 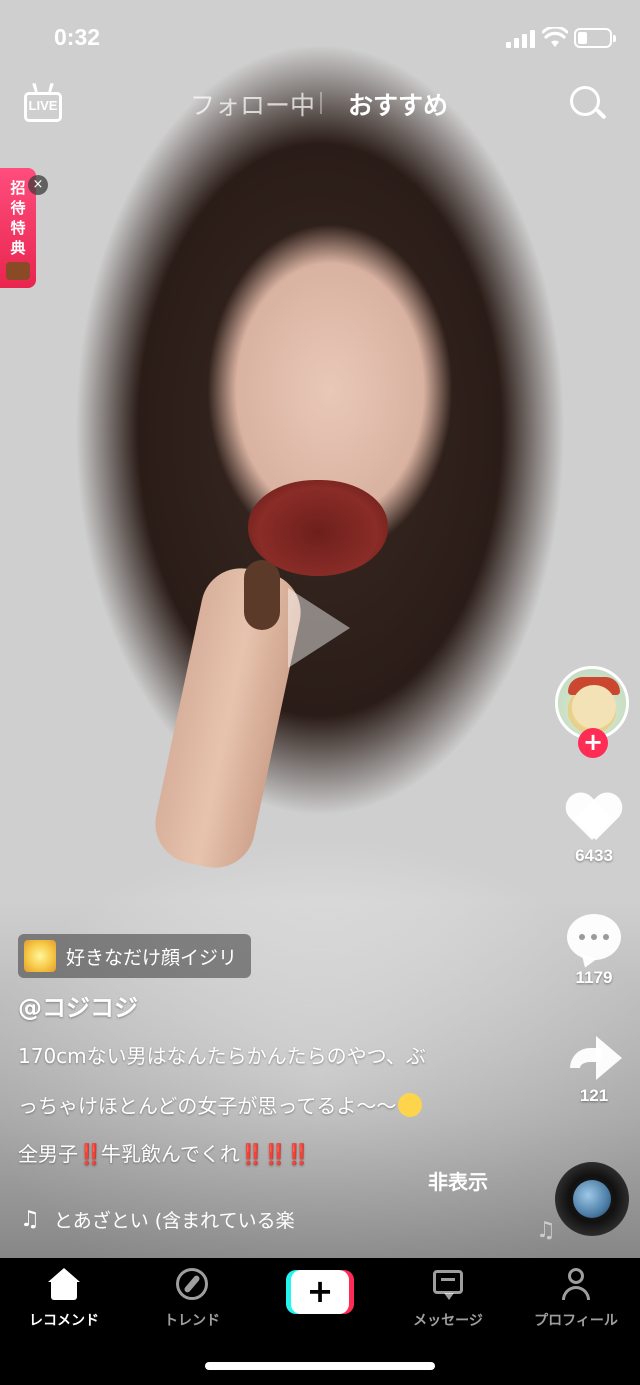 I want to click on tab-home: レコメンド, so click(x=64, y=1298).